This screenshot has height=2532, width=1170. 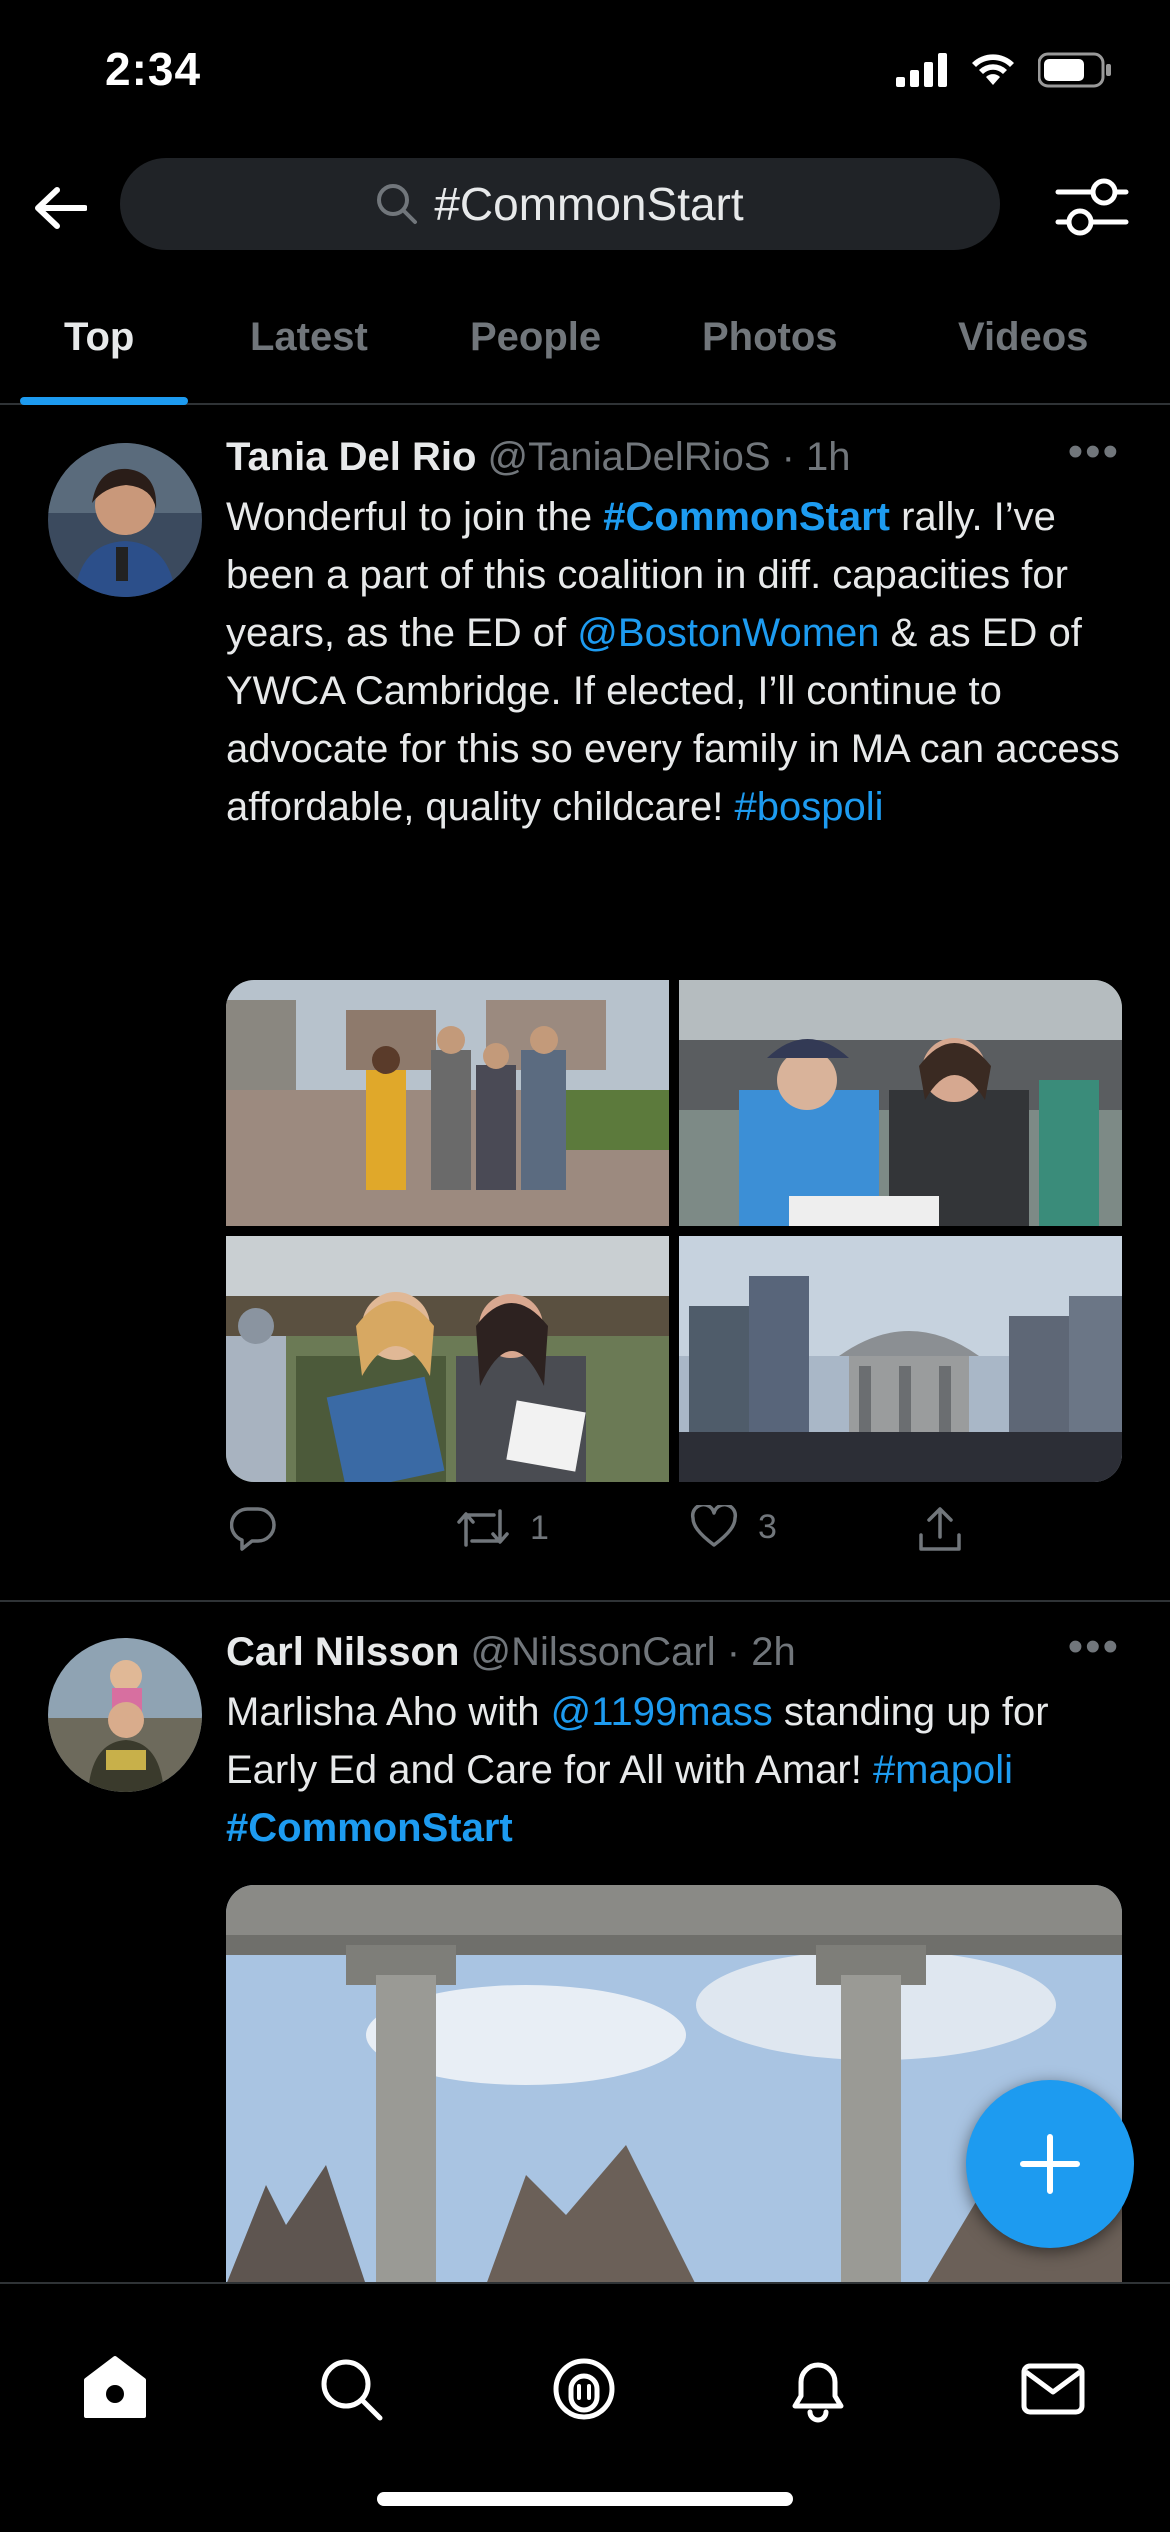 I want to click on reply-button, so click(x=253, y=1528).